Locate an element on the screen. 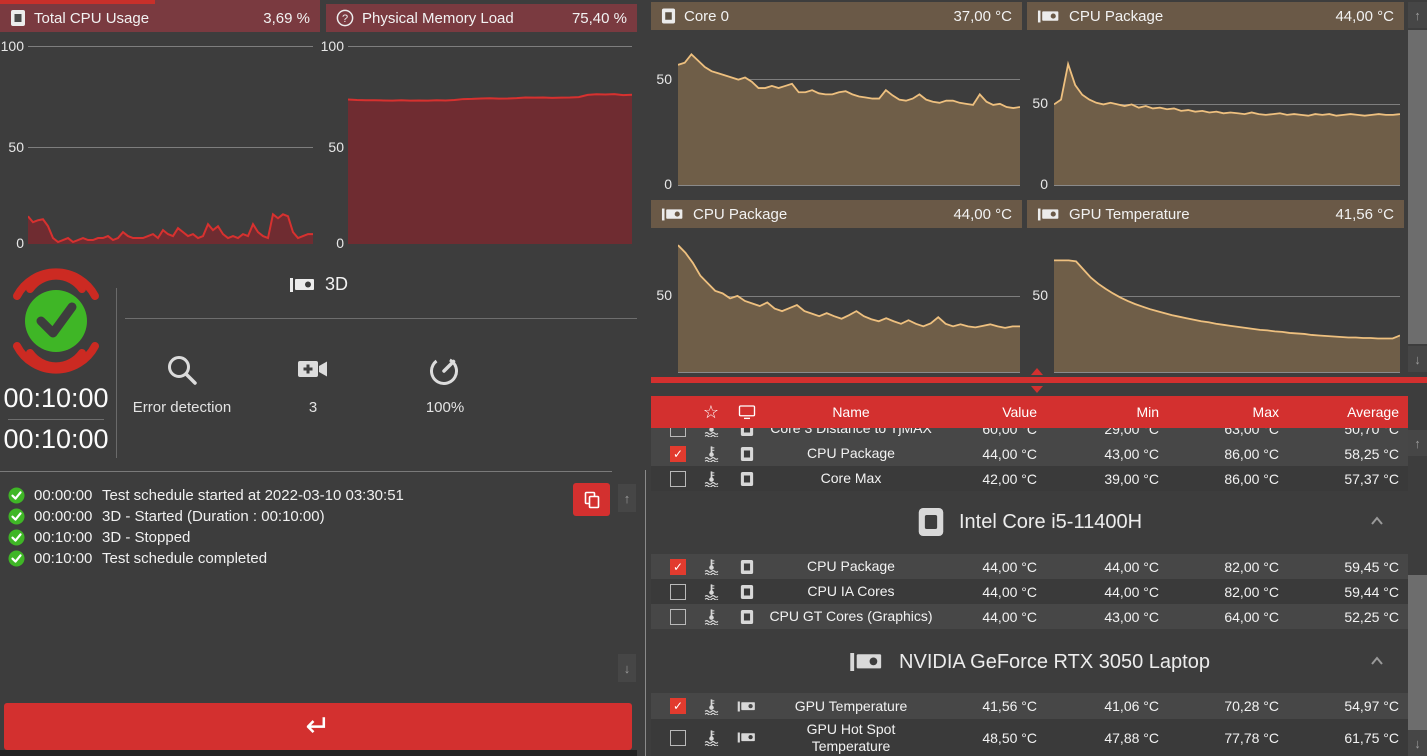  stat-error-detection: Error detection is located at coordinates (182, 384).